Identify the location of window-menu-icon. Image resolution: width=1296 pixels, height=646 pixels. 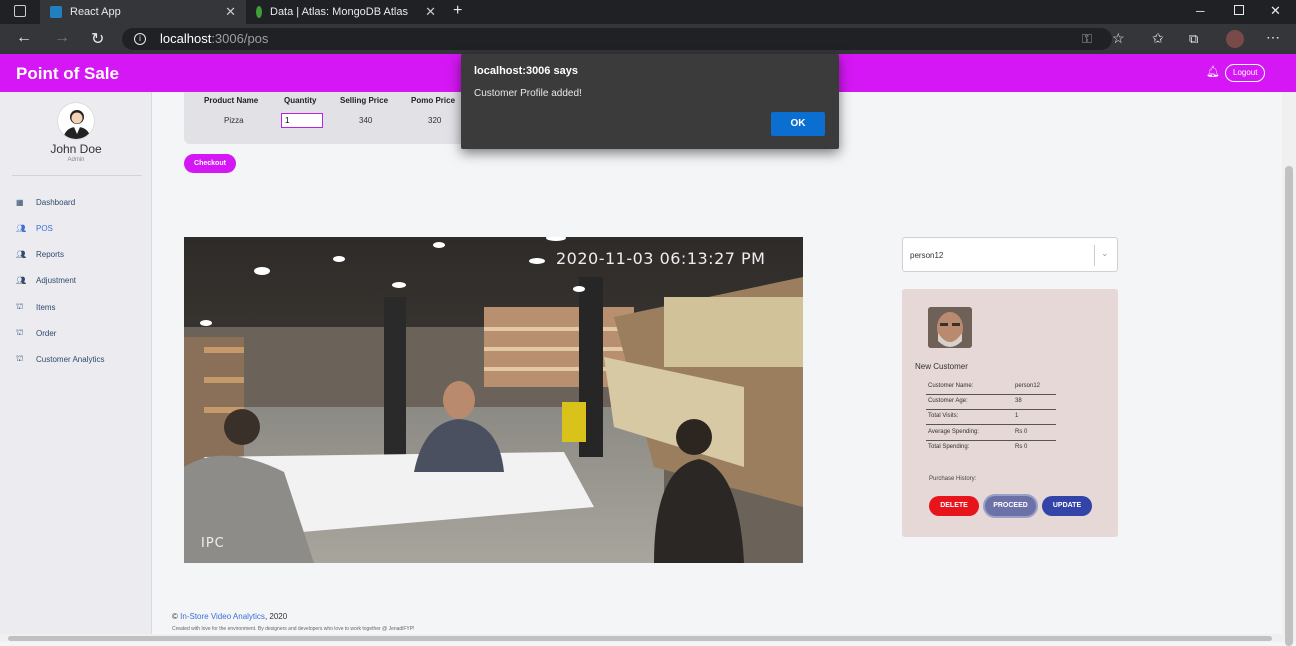
(20, 11).